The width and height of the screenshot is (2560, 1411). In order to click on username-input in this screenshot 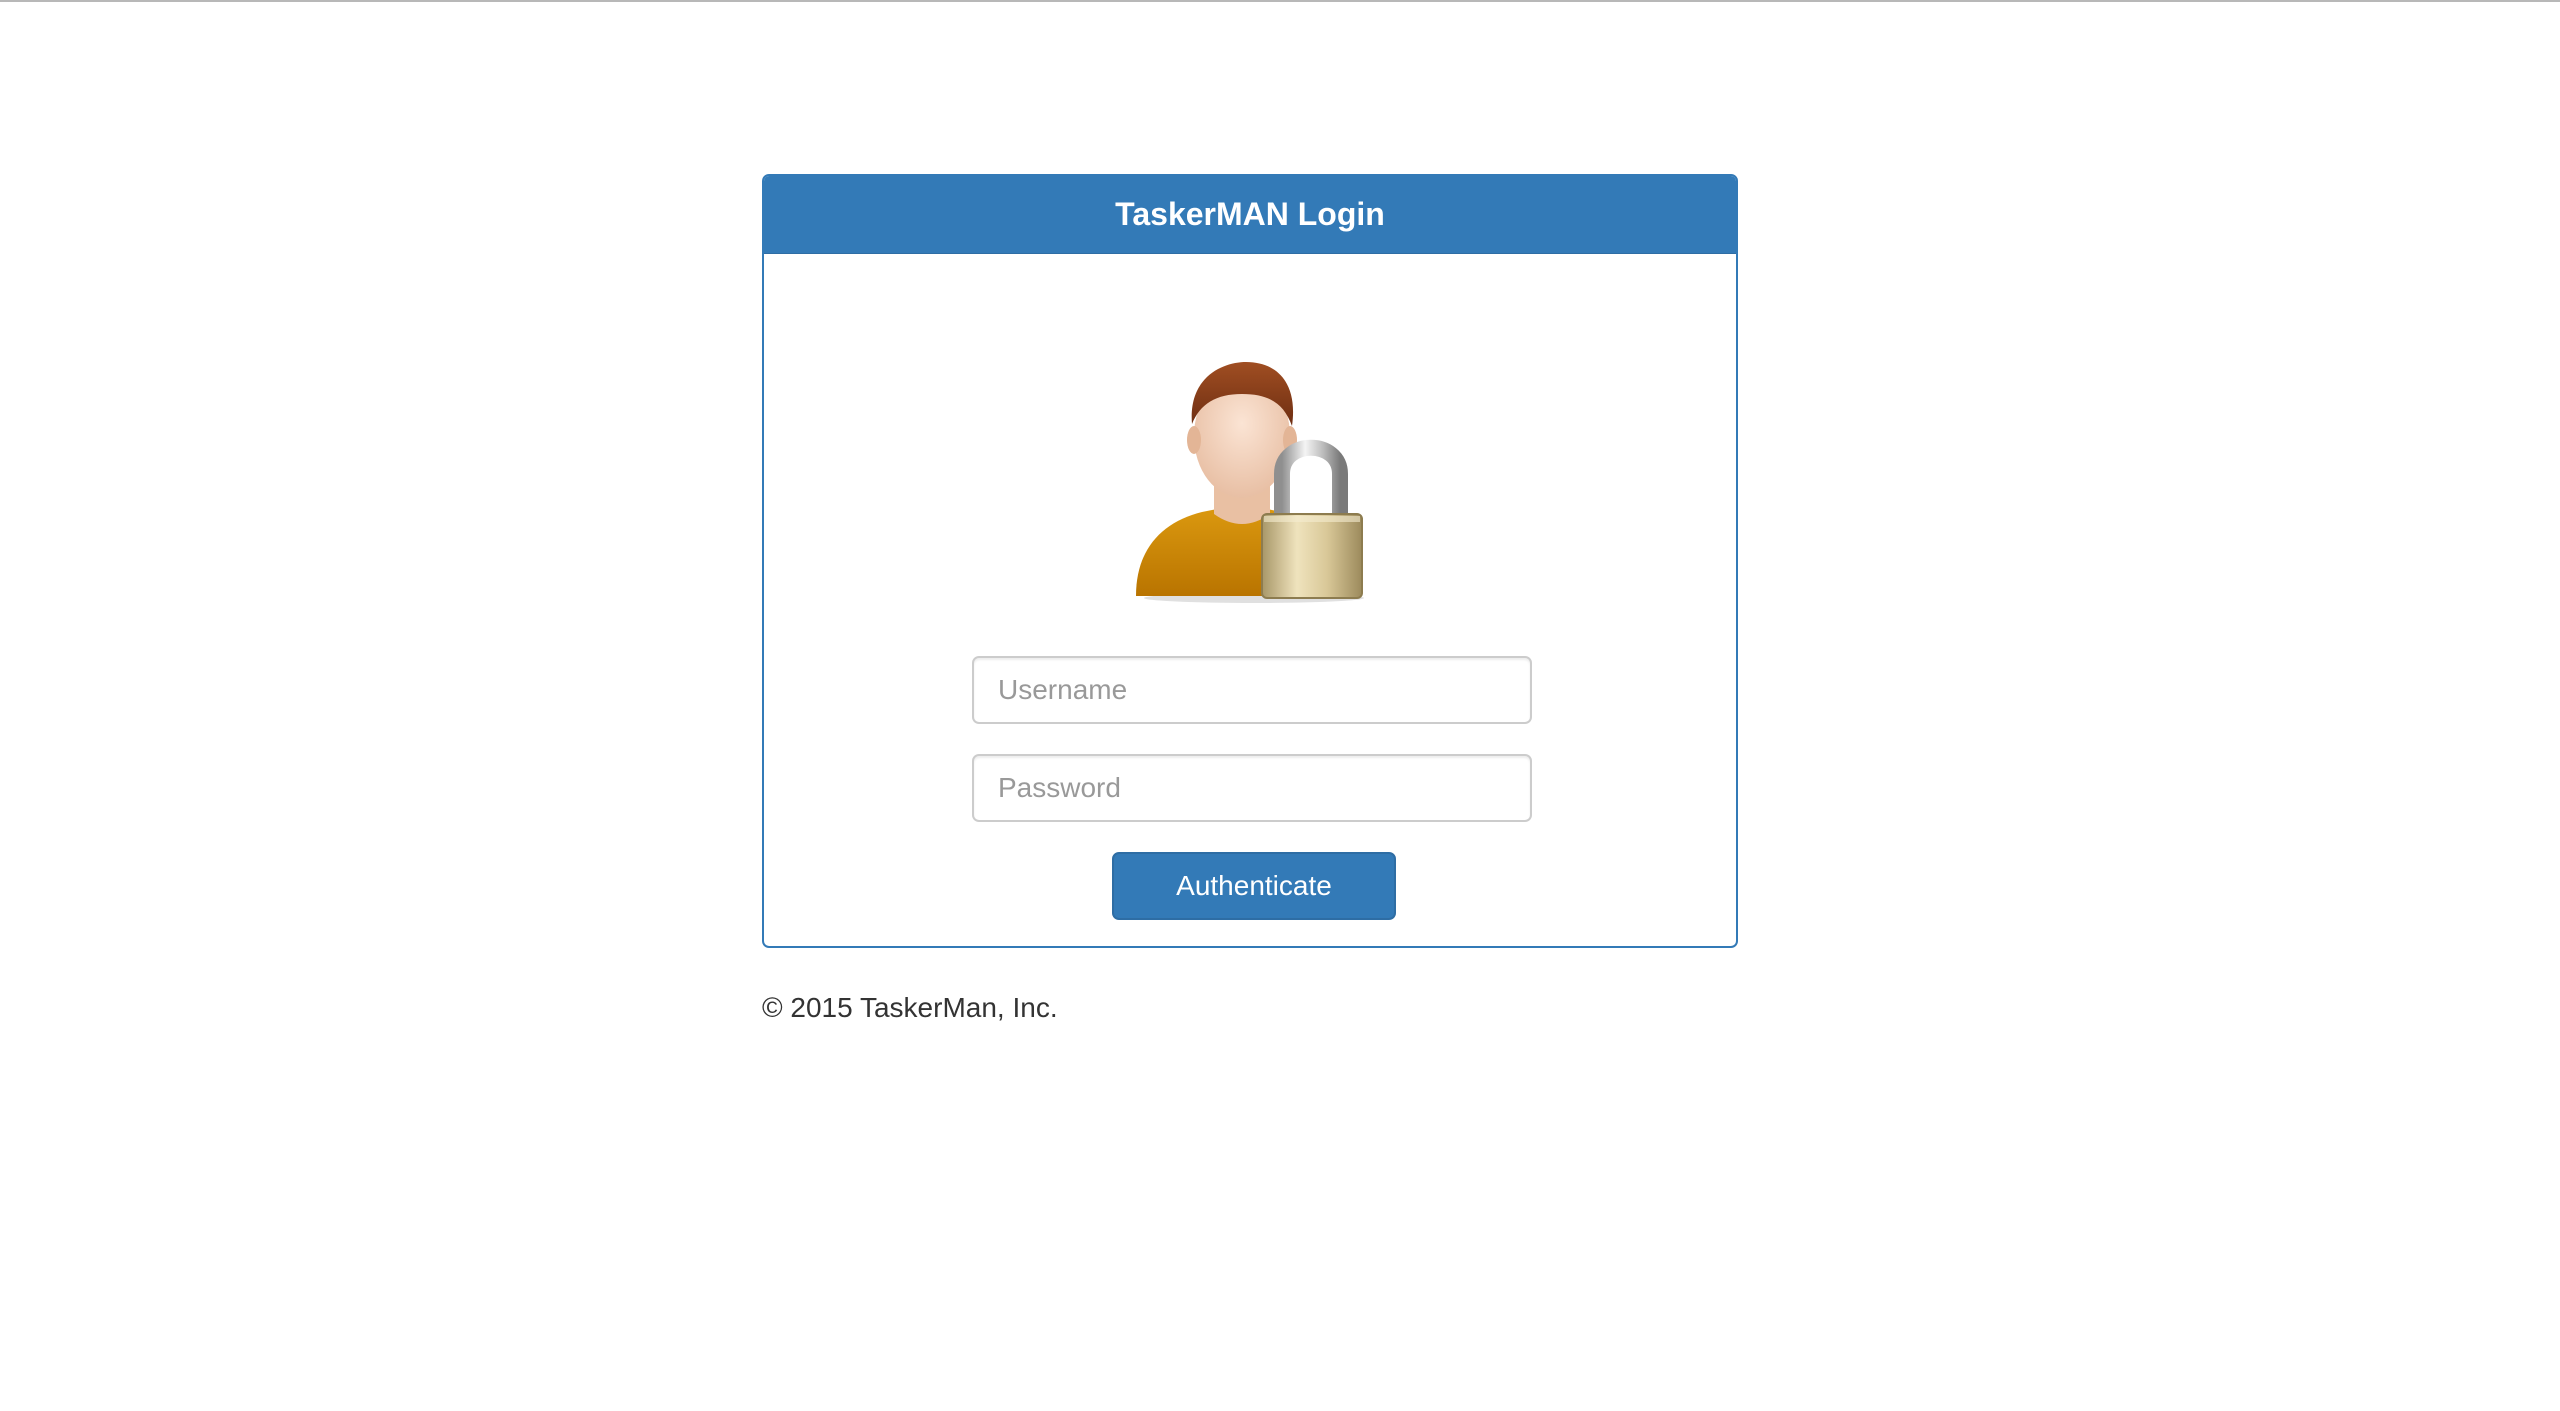, I will do `click(1252, 690)`.